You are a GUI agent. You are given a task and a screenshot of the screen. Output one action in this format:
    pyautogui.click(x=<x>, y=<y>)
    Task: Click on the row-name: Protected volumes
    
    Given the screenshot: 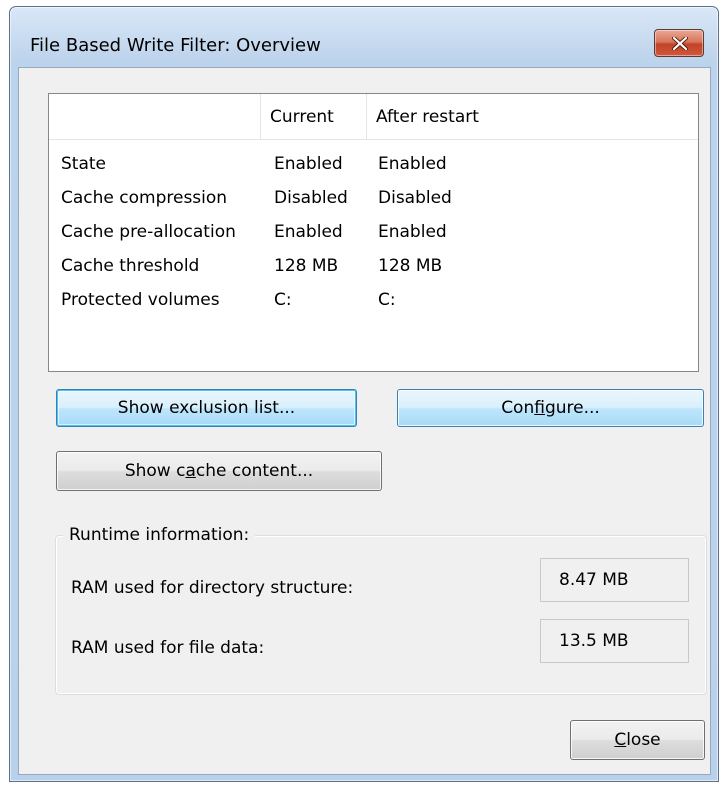 What is the action you would take?
    pyautogui.click(x=140, y=300)
    